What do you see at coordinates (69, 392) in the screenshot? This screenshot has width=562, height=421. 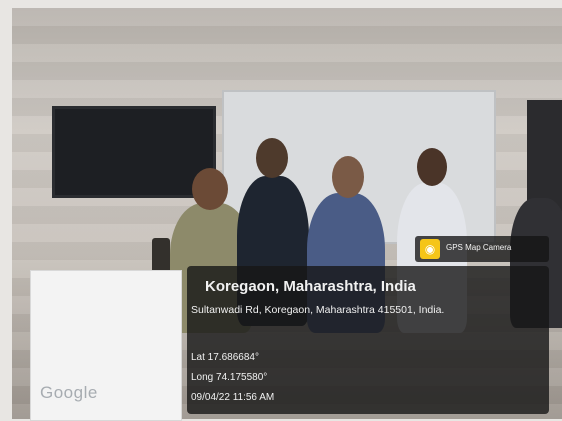 I see `google-logo: Google` at bounding box center [69, 392].